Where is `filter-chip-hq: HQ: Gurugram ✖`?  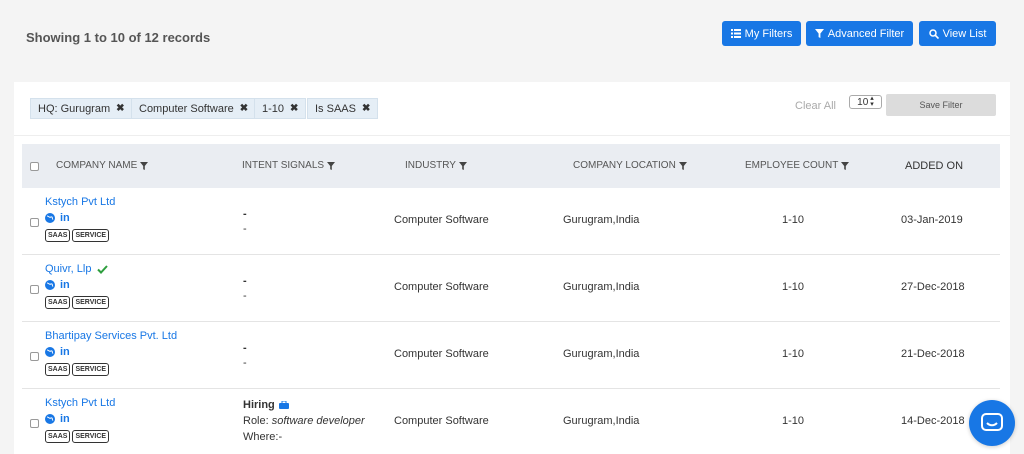 filter-chip-hq: HQ: Gurugram ✖ is located at coordinates (81, 108).